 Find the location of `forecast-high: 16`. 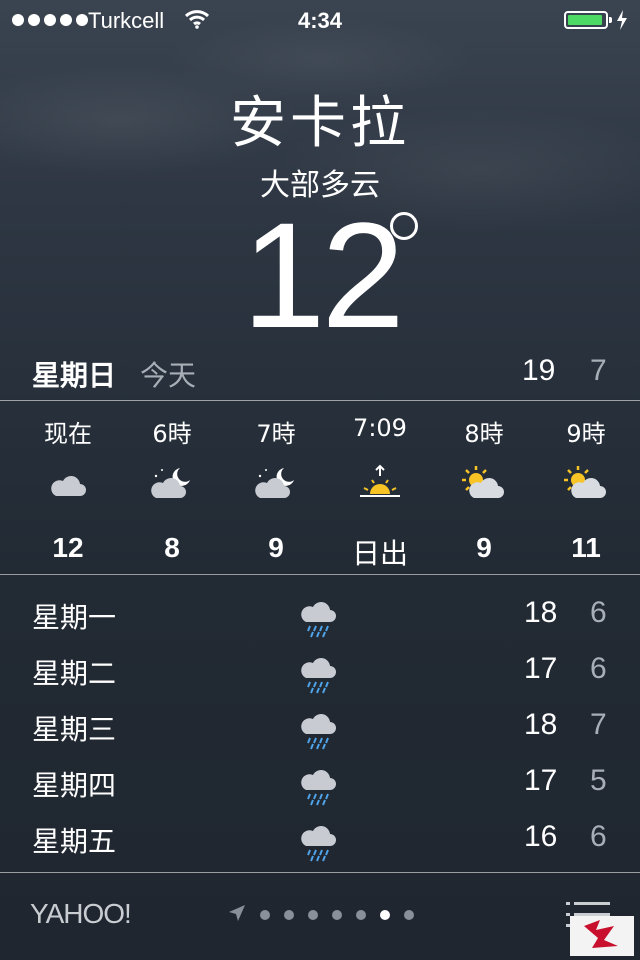

forecast-high: 16 is located at coordinates (541, 836).